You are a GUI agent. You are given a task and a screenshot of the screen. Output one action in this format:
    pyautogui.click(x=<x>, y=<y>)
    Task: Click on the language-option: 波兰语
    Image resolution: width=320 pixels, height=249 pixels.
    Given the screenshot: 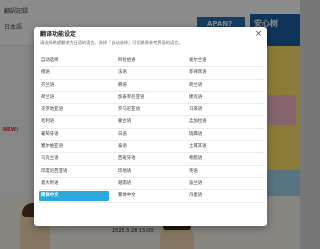 What is the action you would take?
    pyautogui.click(x=217, y=184)
    